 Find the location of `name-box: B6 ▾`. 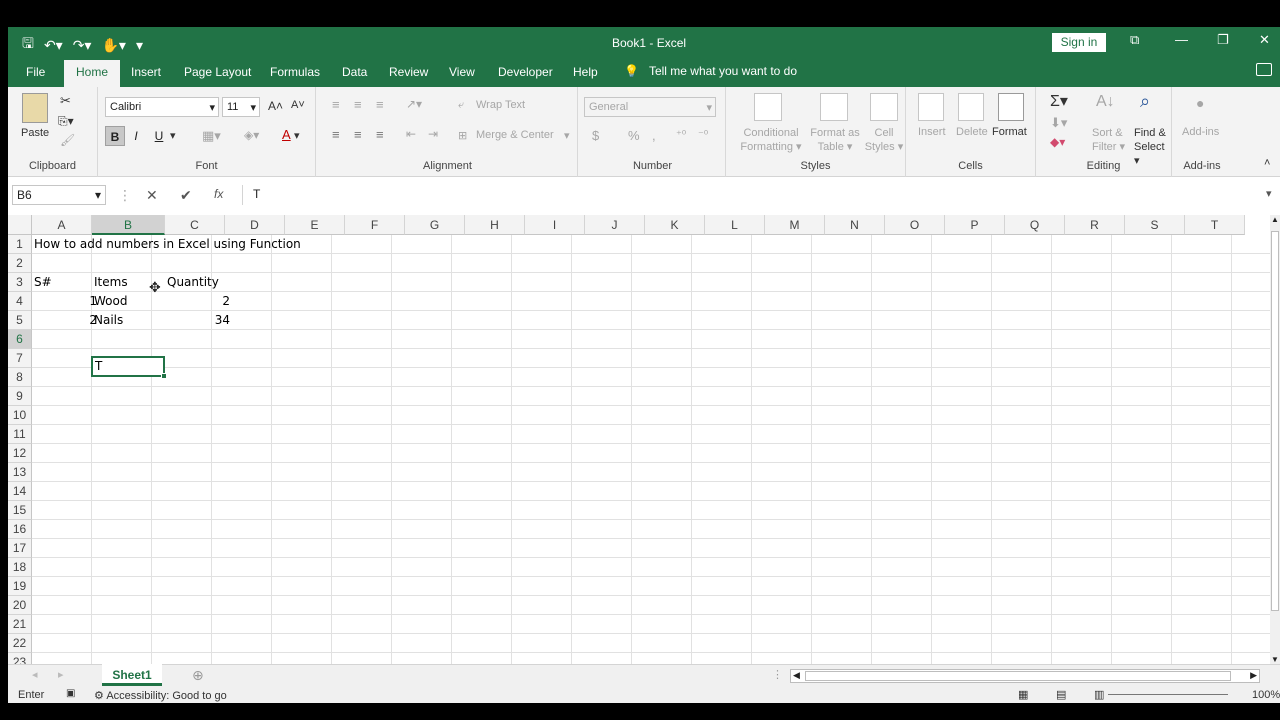

name-box: B6 ▾ is located at coordinates (59, 195).